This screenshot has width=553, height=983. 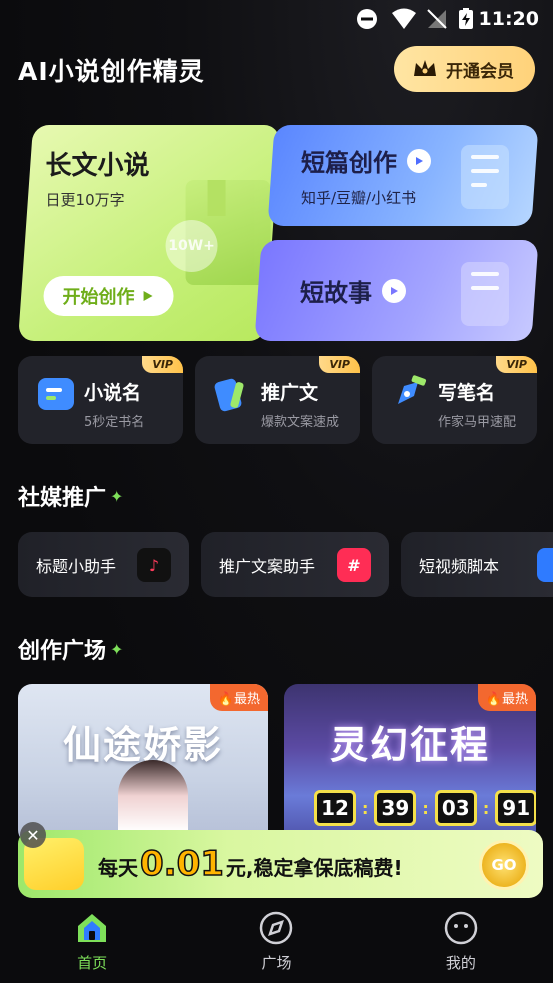 I want to click on home-icon, so click(x=92, y=928).